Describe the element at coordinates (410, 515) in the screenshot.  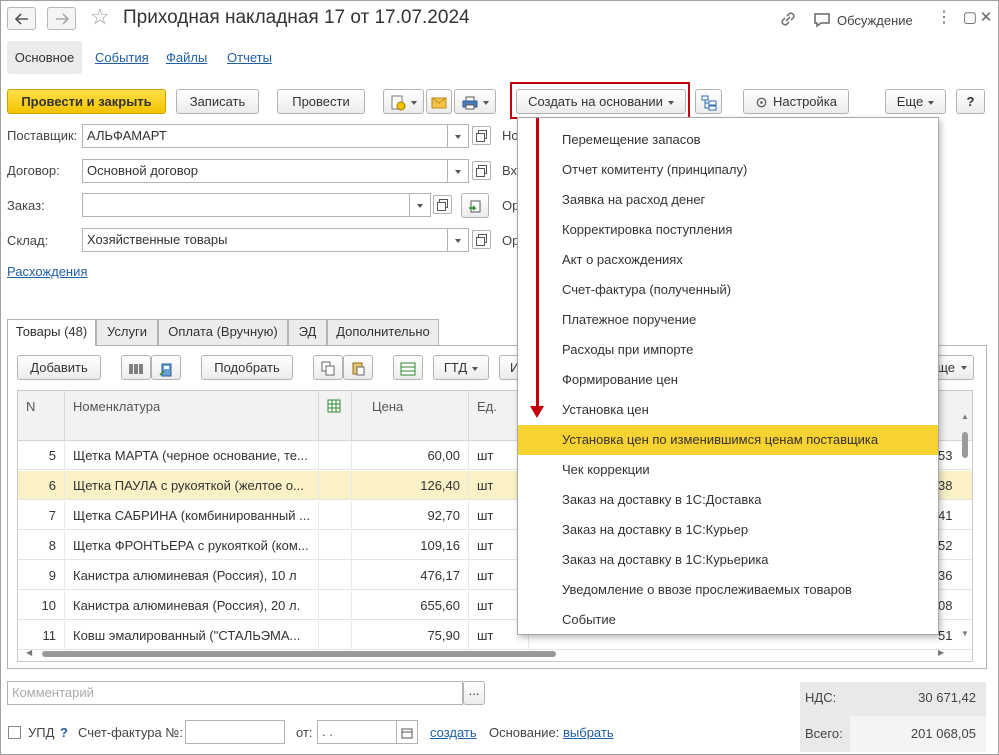
I see `cell-price: 92,70` at that location.